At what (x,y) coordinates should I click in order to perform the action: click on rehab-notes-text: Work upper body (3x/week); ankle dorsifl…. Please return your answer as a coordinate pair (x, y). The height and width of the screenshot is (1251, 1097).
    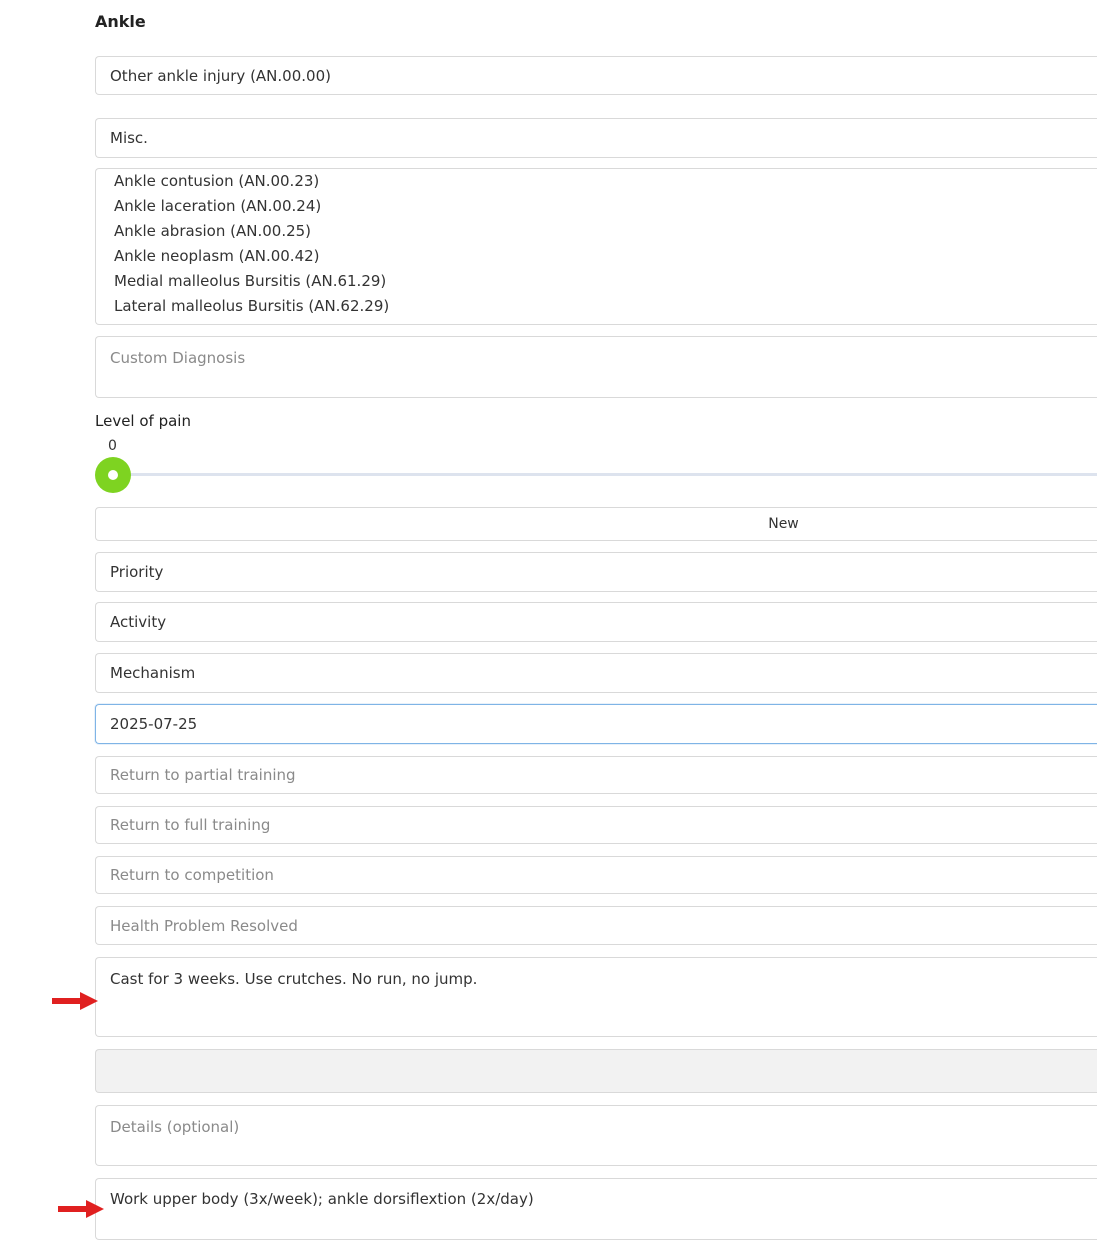
    Looking at the image, I should click on (322, 1199).